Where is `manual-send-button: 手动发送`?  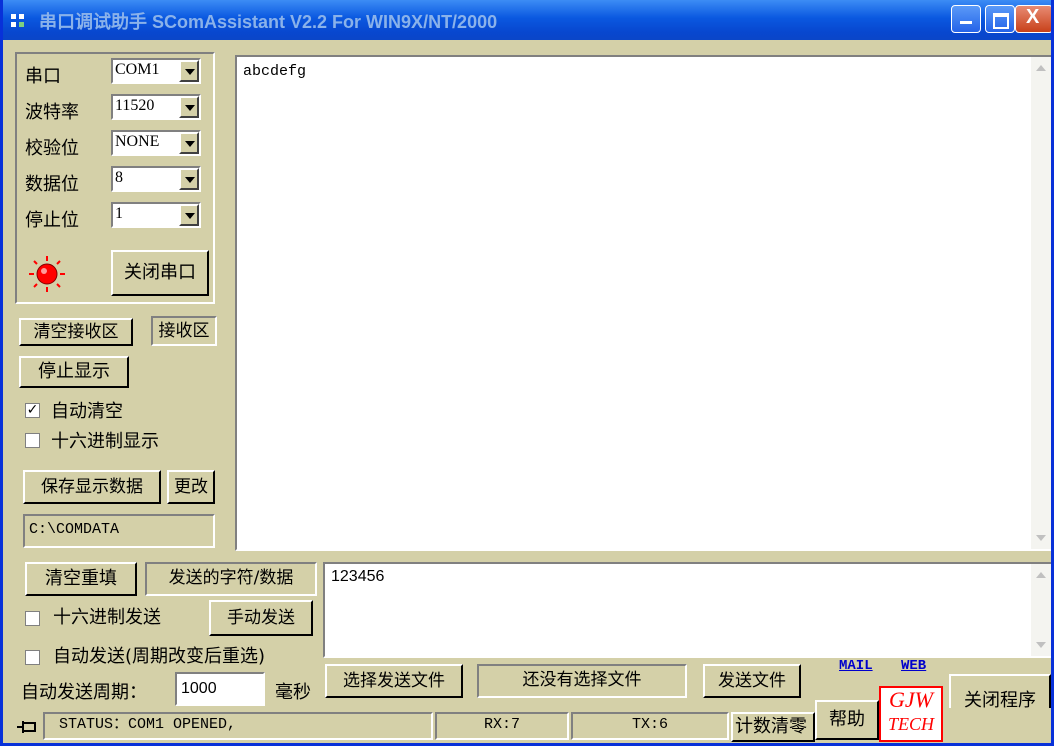 manual-send-button: 手动发送 is located at coordinates (261, 618).